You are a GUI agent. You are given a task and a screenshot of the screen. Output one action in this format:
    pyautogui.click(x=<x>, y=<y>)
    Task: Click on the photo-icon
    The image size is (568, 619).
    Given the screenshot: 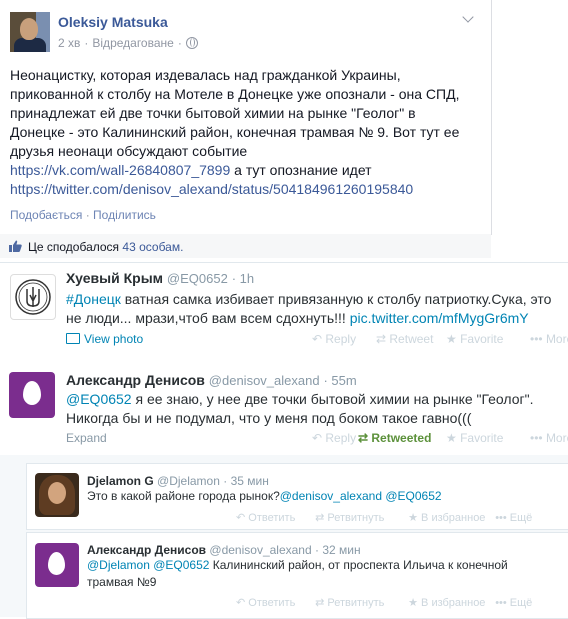 What is the action you would take?
    pyautogui.click(x=73, y=338)
    